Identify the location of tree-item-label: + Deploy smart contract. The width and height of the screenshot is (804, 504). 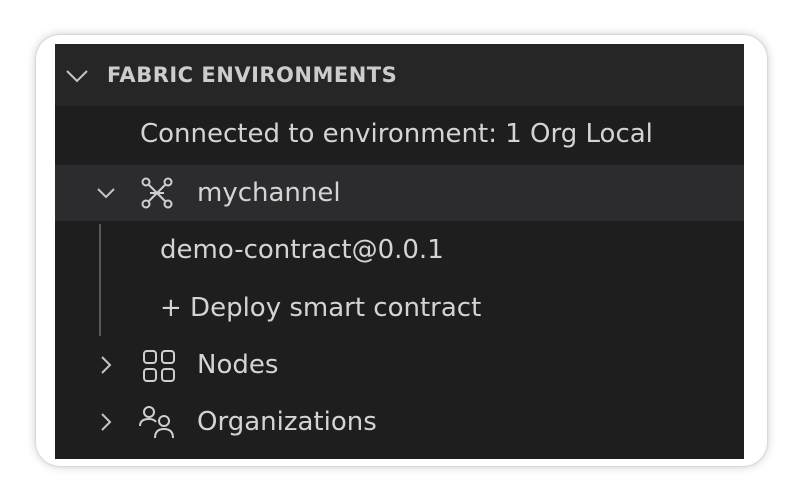
(321, 308).